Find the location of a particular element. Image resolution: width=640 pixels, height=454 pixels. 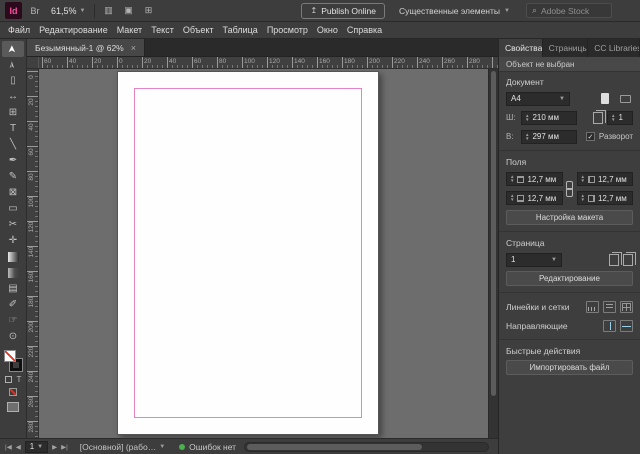

document-grid-icon is located at coordinates (626, 306).